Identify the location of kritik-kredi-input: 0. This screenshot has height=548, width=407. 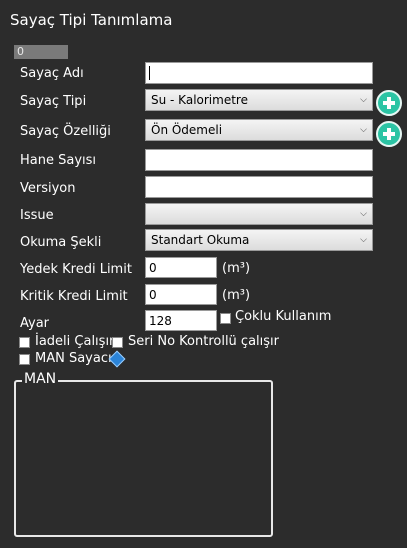
(181, 294).